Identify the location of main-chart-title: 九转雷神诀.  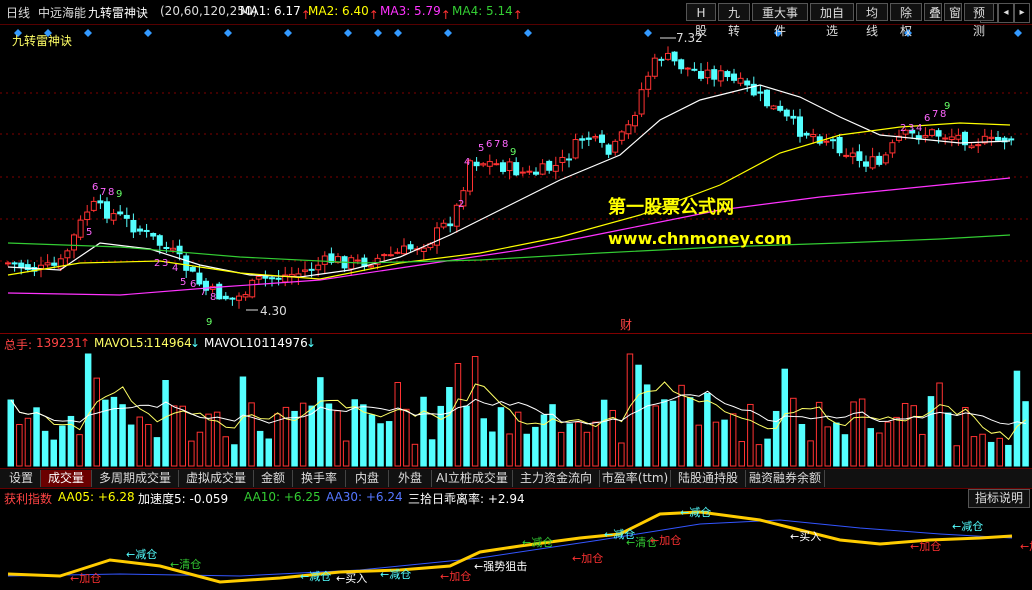
(42, 41).